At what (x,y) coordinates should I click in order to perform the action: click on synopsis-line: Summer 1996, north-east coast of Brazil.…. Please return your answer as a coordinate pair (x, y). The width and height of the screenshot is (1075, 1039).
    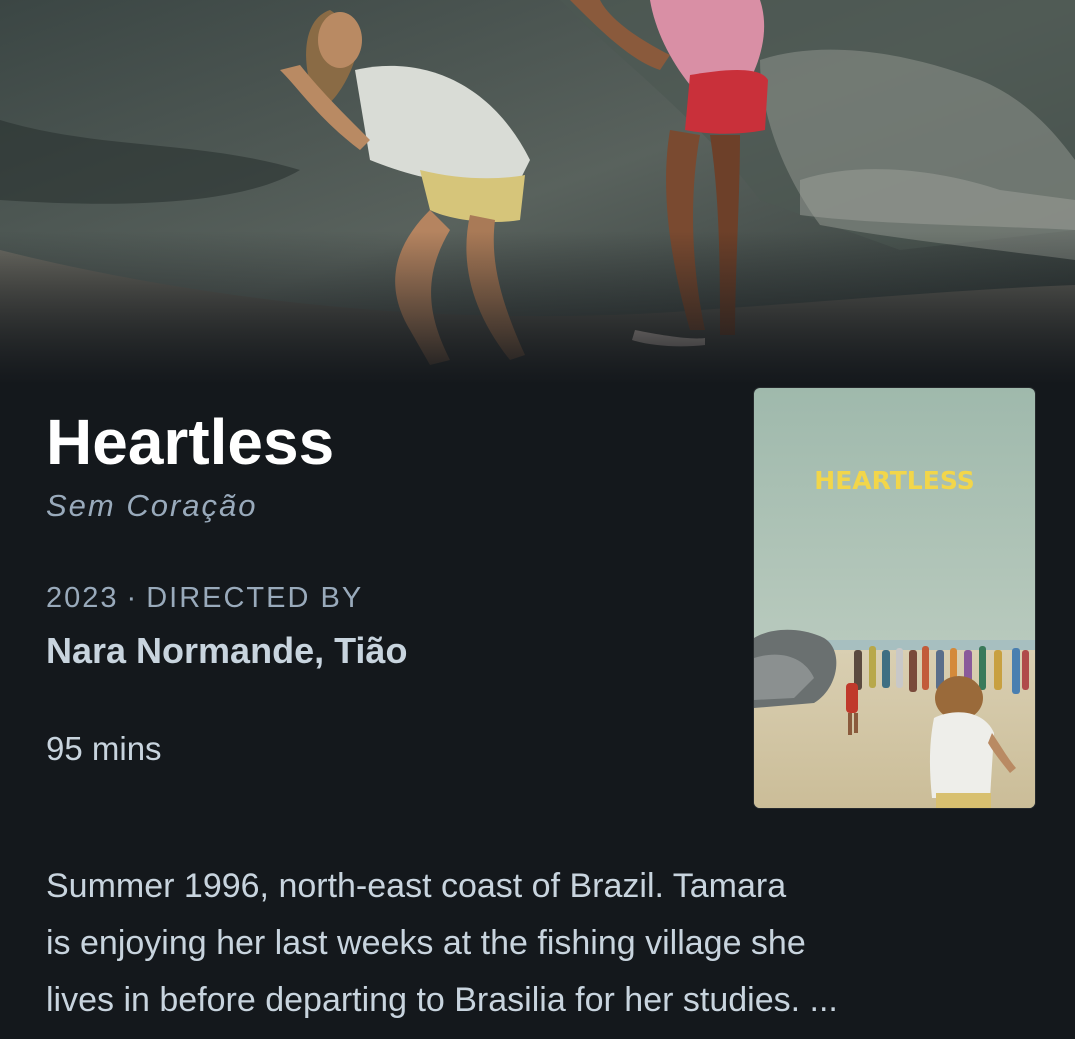
    Looking at the image, I should click on (416, 886).